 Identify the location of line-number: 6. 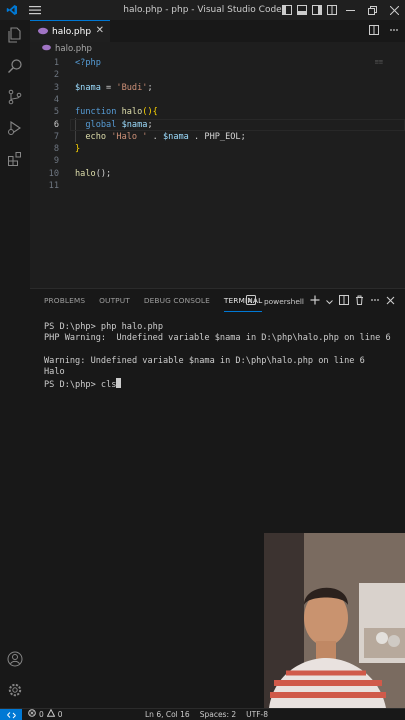
(56, 124).